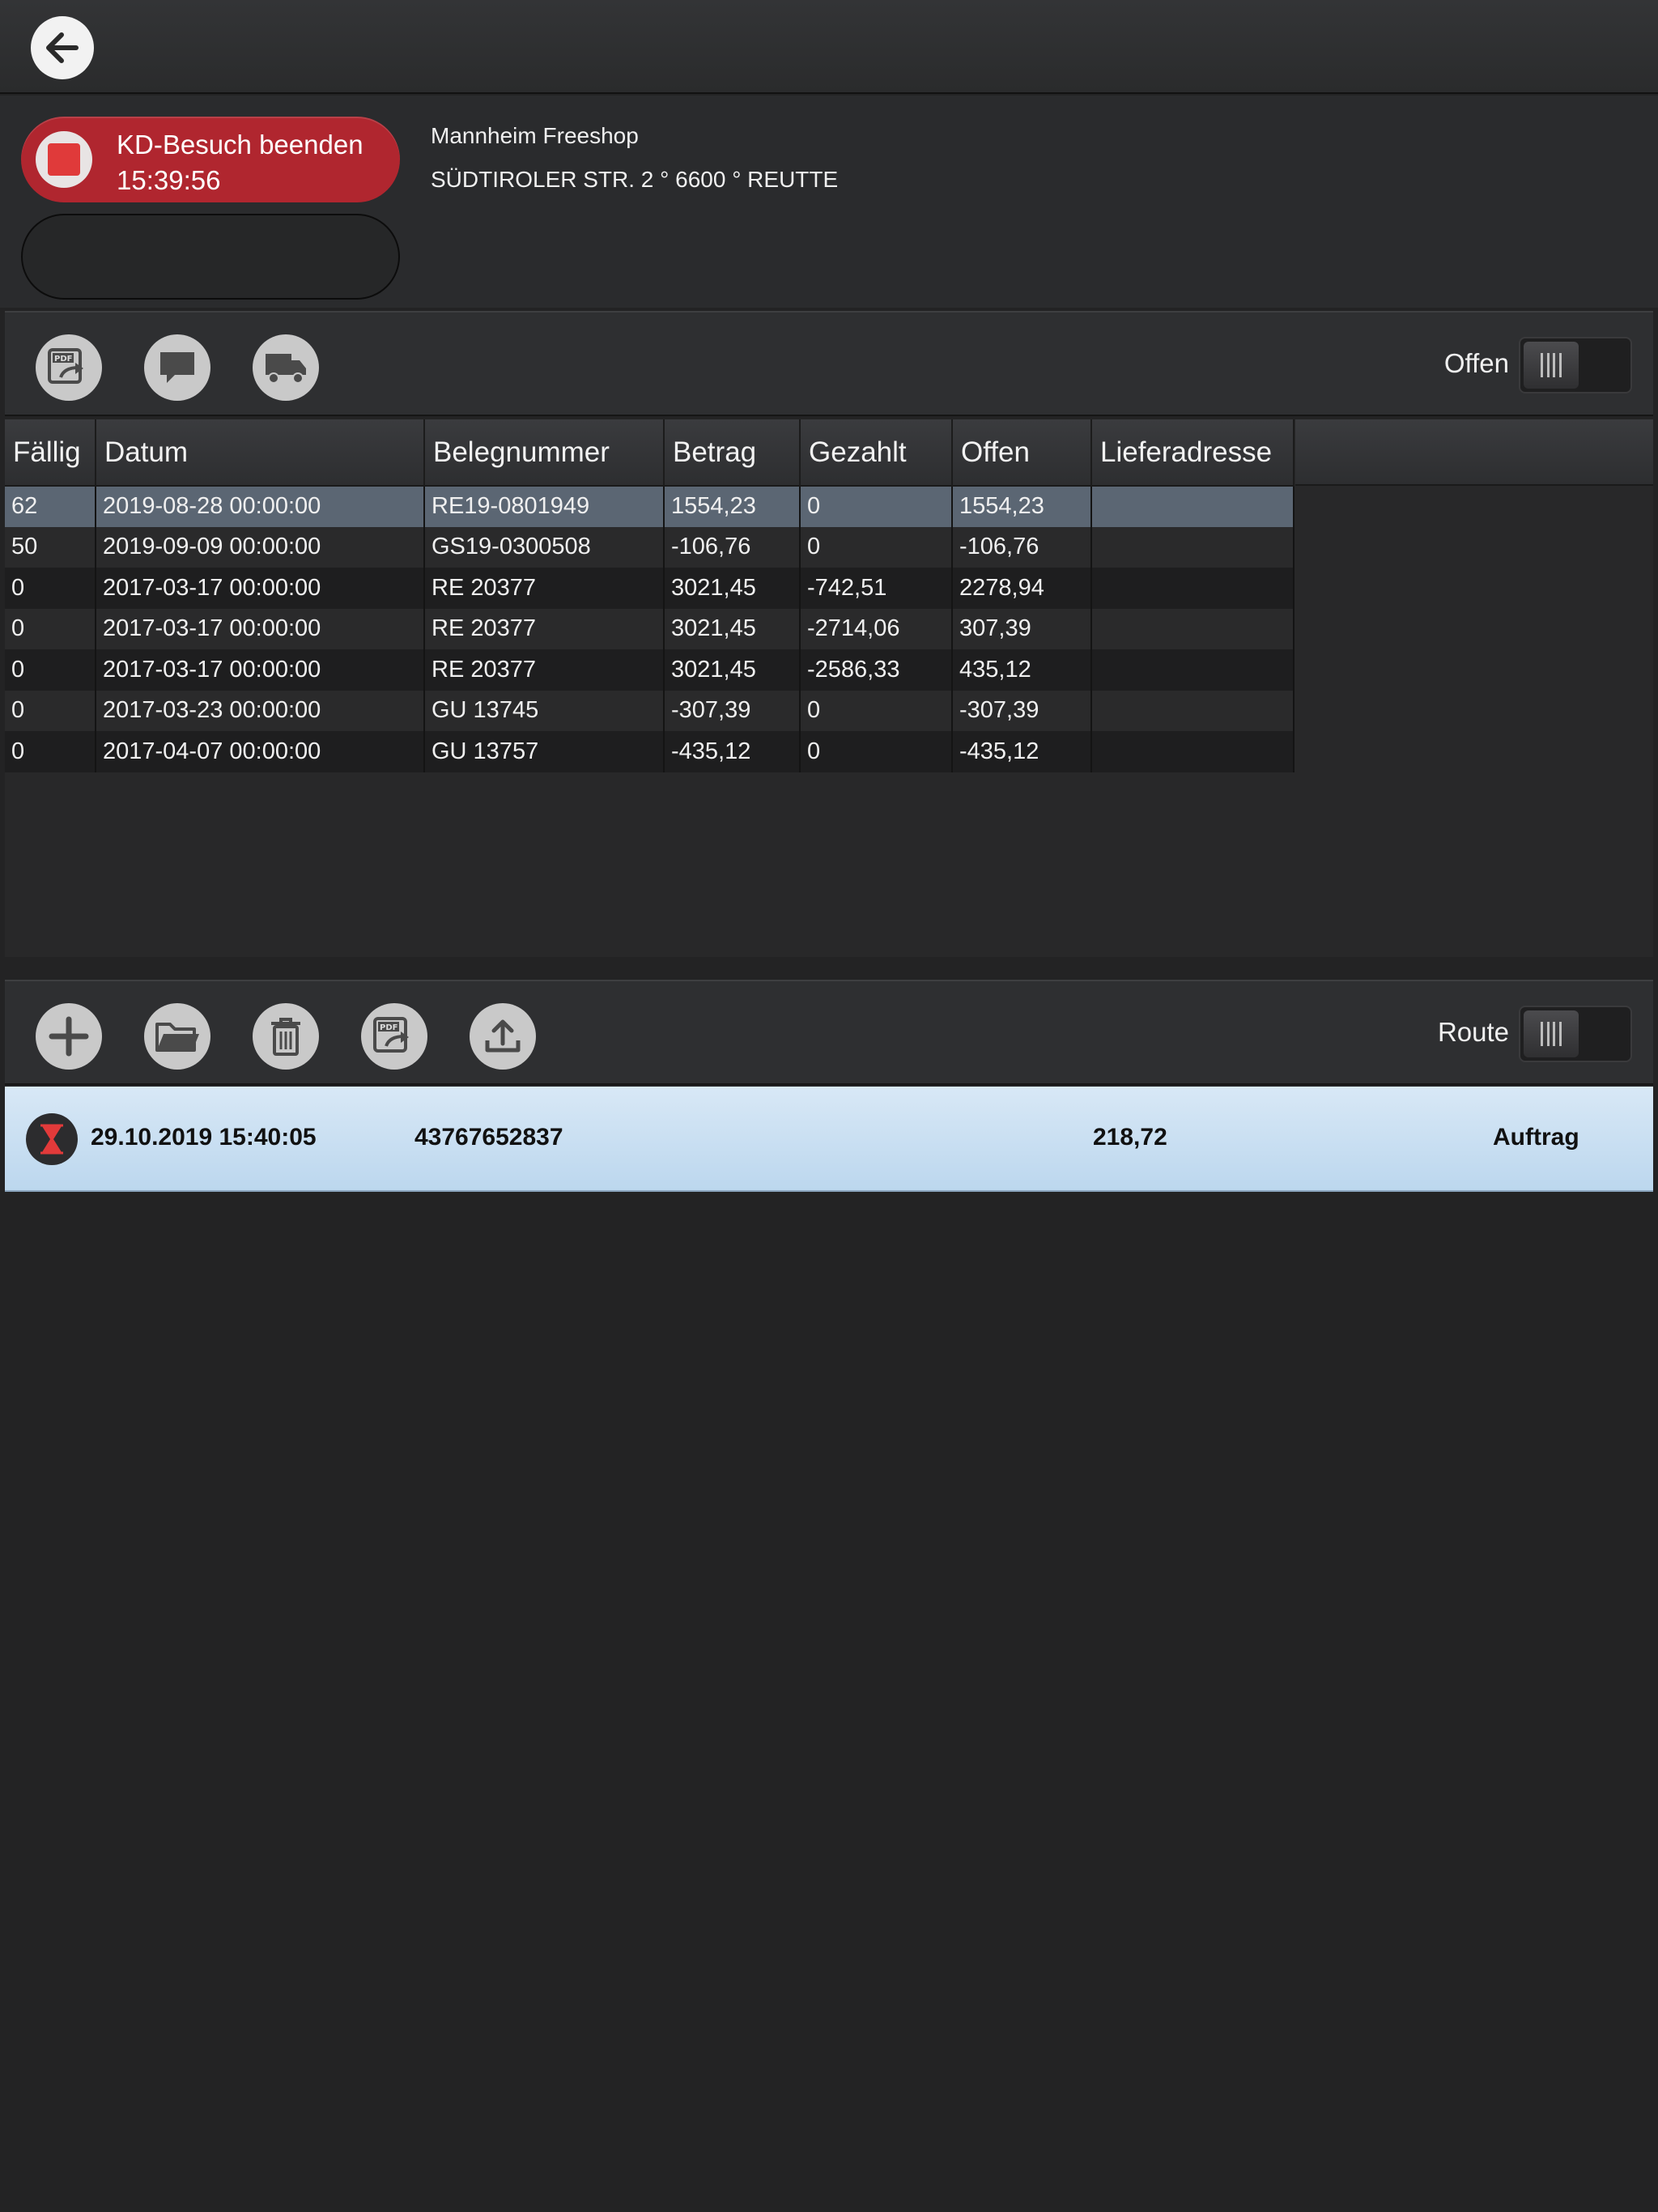 The width and height of the screenshot is (1658, 2212). I want to click on order-datetime: 29.10.2019 15:40:05, so click(204, 1137).